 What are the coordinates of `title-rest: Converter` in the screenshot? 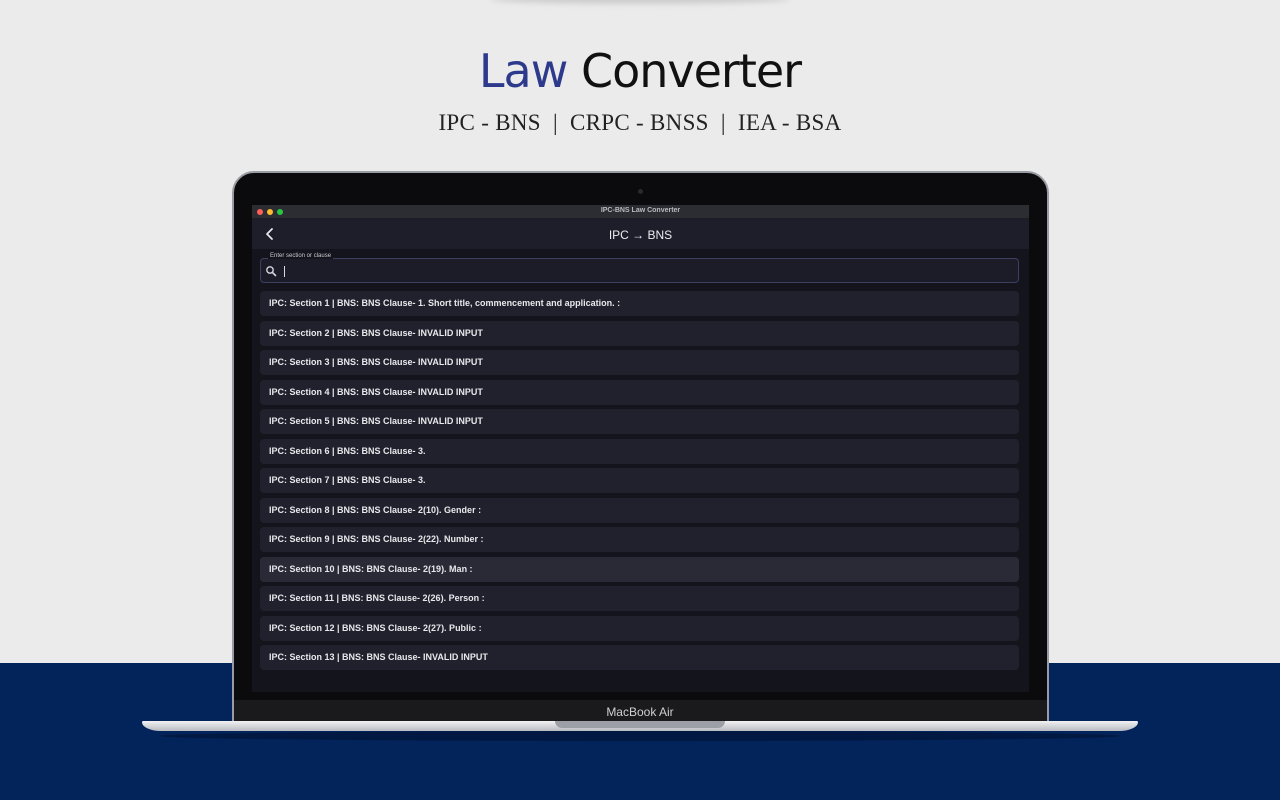 It's located at (691, 71).